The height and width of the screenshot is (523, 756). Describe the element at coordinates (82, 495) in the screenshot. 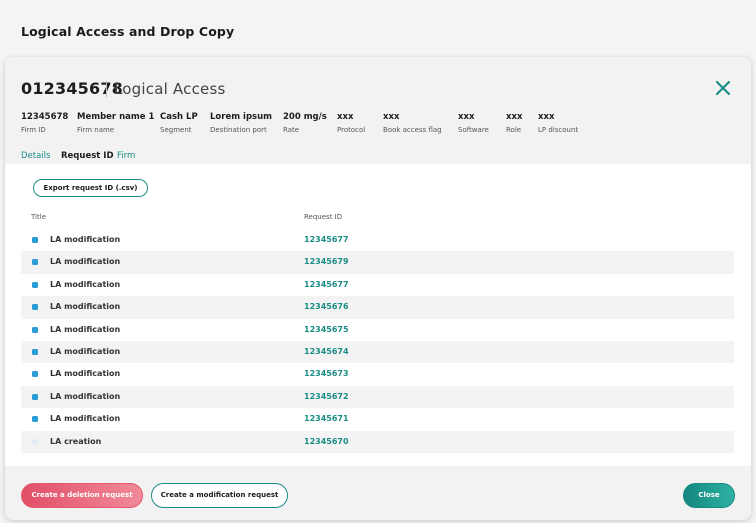

I see `create-deletion-request-button: Create a deletion request` at that location.